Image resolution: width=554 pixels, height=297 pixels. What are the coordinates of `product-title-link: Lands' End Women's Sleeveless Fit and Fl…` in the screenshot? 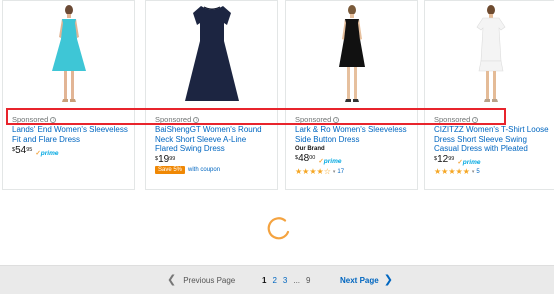 It's located at (74, 134).